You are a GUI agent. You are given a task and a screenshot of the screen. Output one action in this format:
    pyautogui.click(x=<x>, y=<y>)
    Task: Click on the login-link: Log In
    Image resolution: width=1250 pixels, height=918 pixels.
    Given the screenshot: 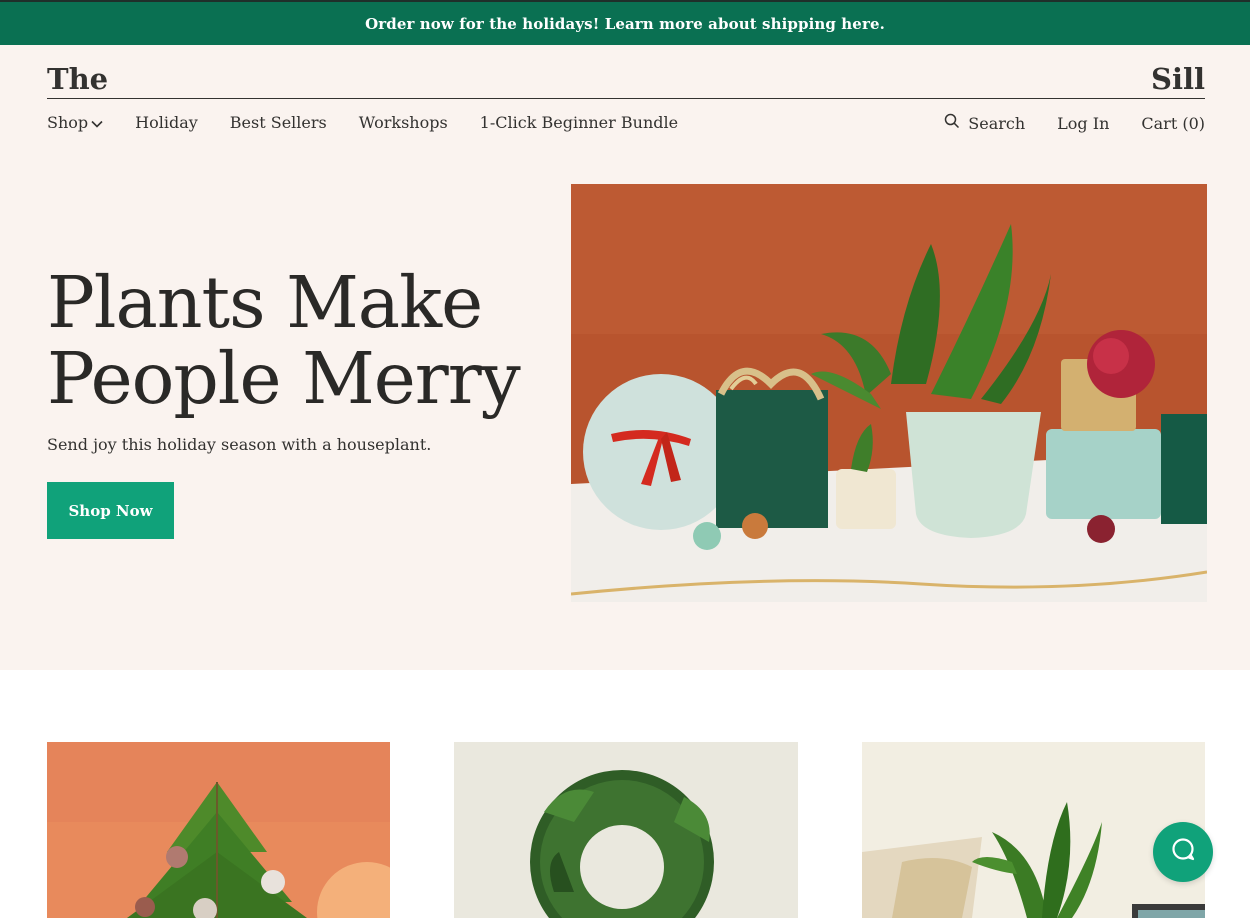 What is the action you would take?
    pyautogui.click(x=1083, y=123)
    